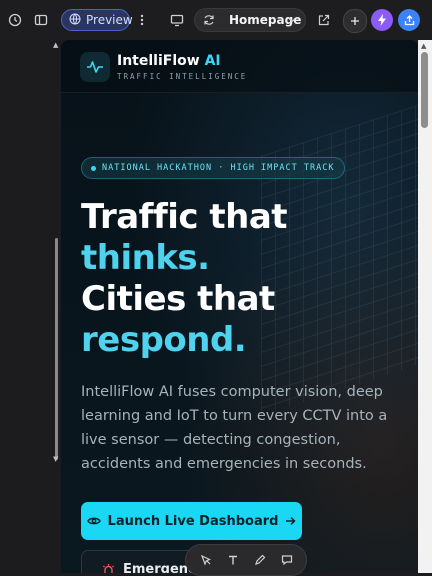 This screenshot has height=576, width=432. I want to click on preview-scrollbar, so click(424, 90).